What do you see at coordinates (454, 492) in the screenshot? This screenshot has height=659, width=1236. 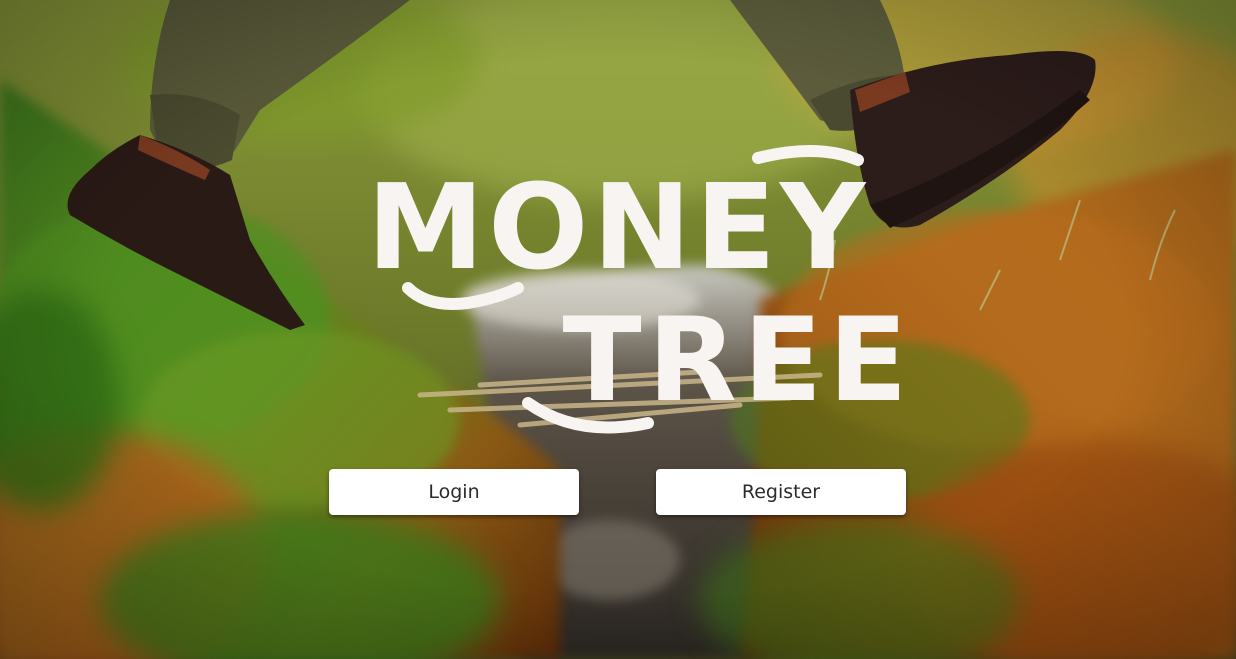 I see `login-button: Login` at bounding box center [454, 492].